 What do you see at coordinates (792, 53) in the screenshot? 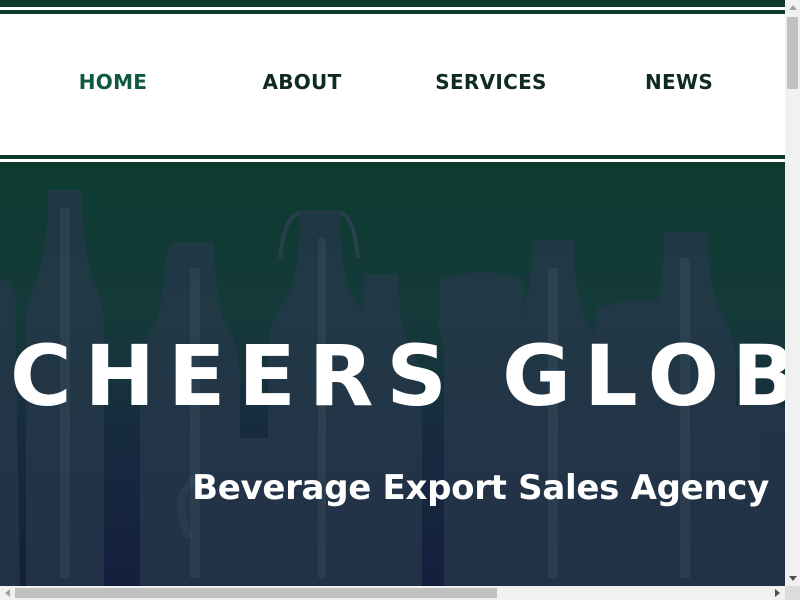
I see `vertical-scroll-thumb` at bounding box center [792, 53].